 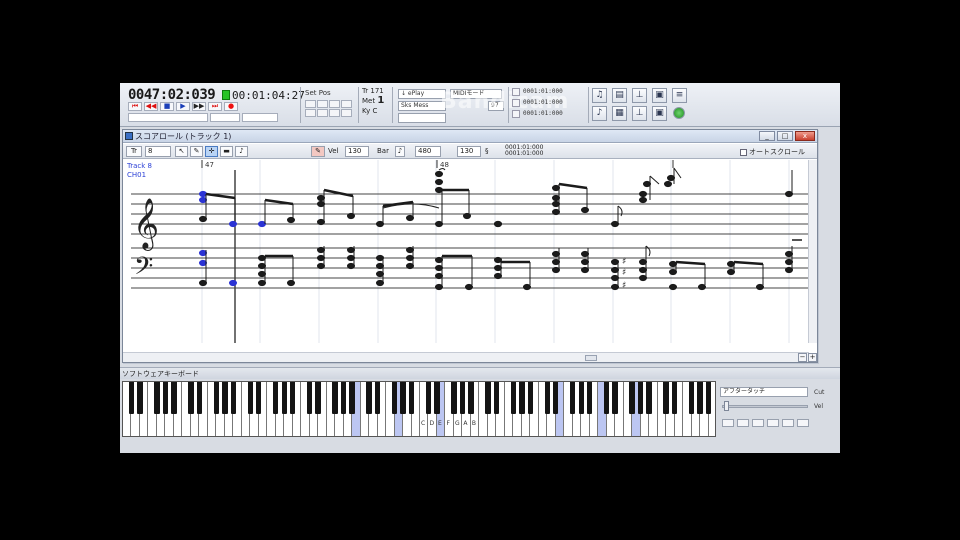 What do you see at coordinates (134, 151) in the screenshot?
I see `track-select-button: Tr` at bounding box center [134, 151].